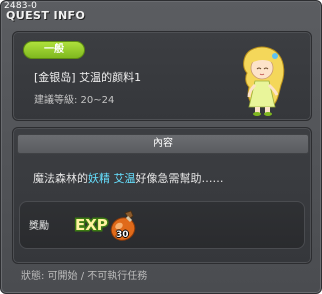  What do you see at coordinates (162, 225) in the screenshot?
I see `reward-box: 獎勵 EXP 30` at bounding box center [162, 225].